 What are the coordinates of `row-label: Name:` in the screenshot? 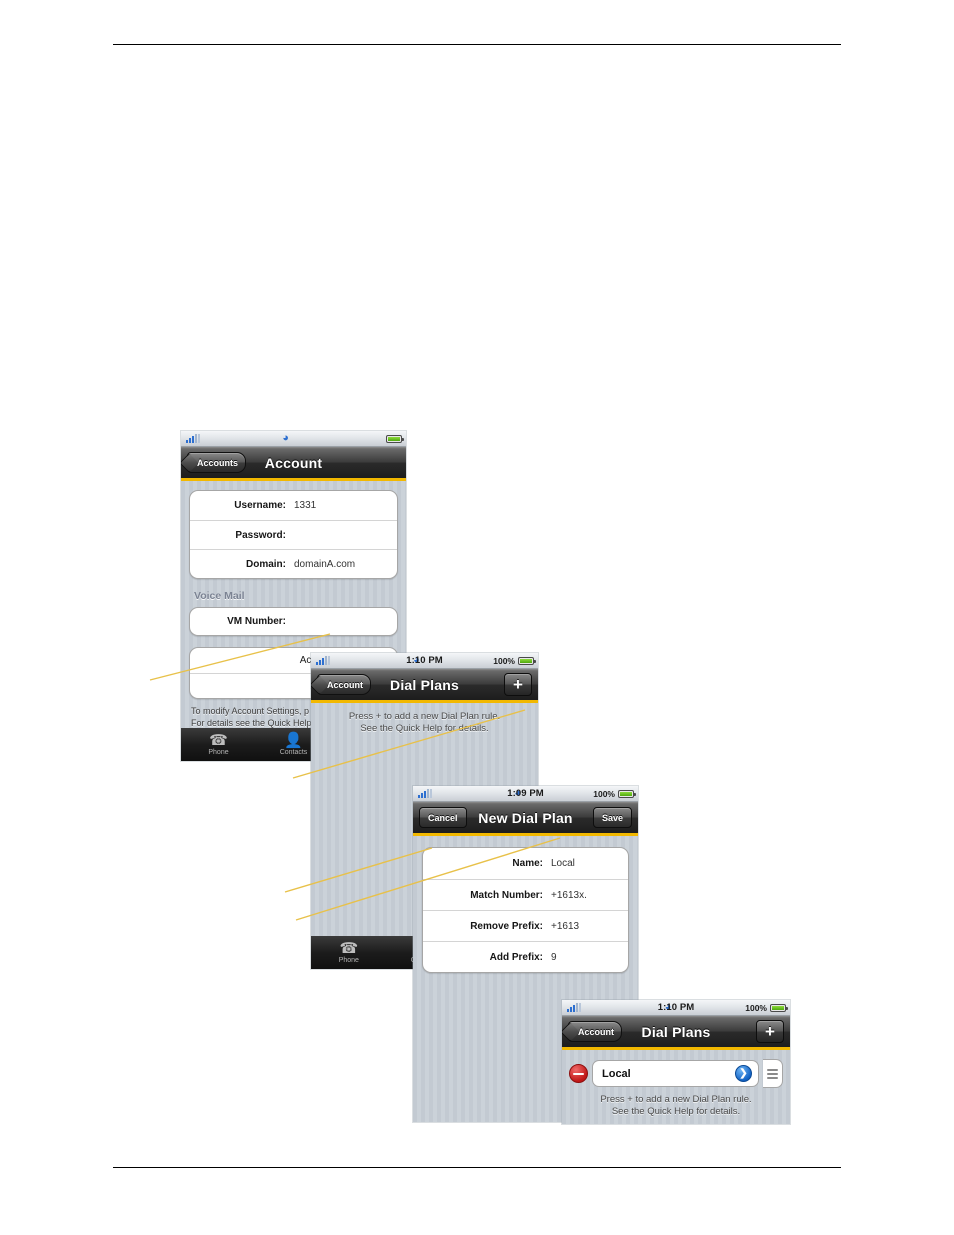 It's located at (527, 863).